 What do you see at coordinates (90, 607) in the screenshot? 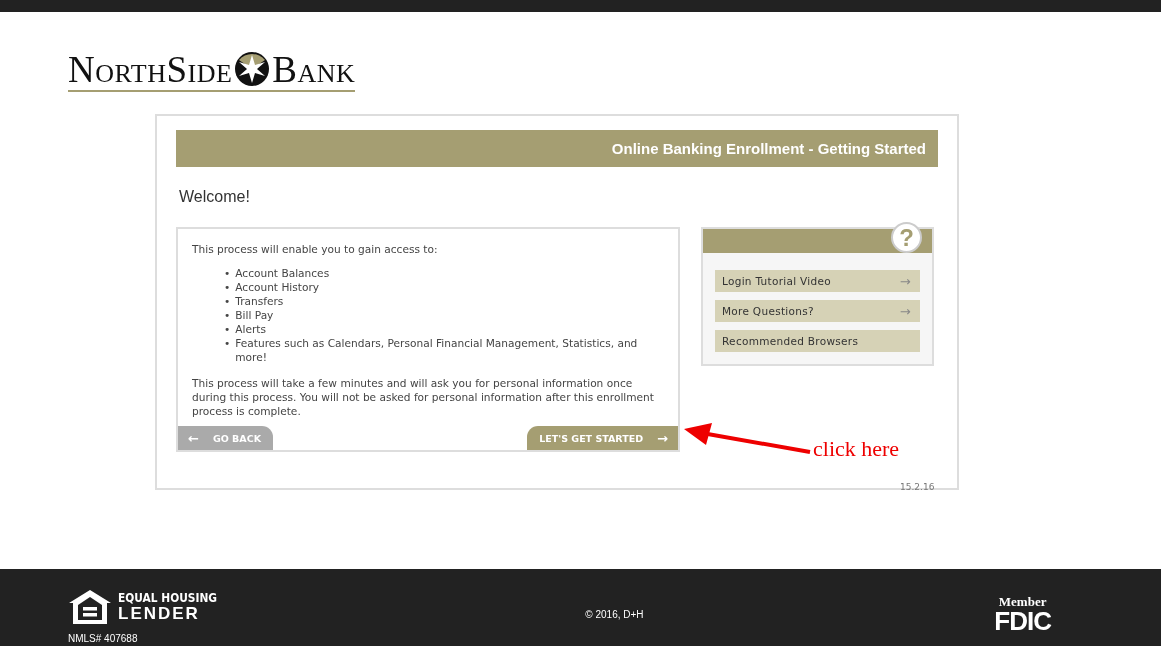
I see `house-icon` at bounding box center [90, 607].